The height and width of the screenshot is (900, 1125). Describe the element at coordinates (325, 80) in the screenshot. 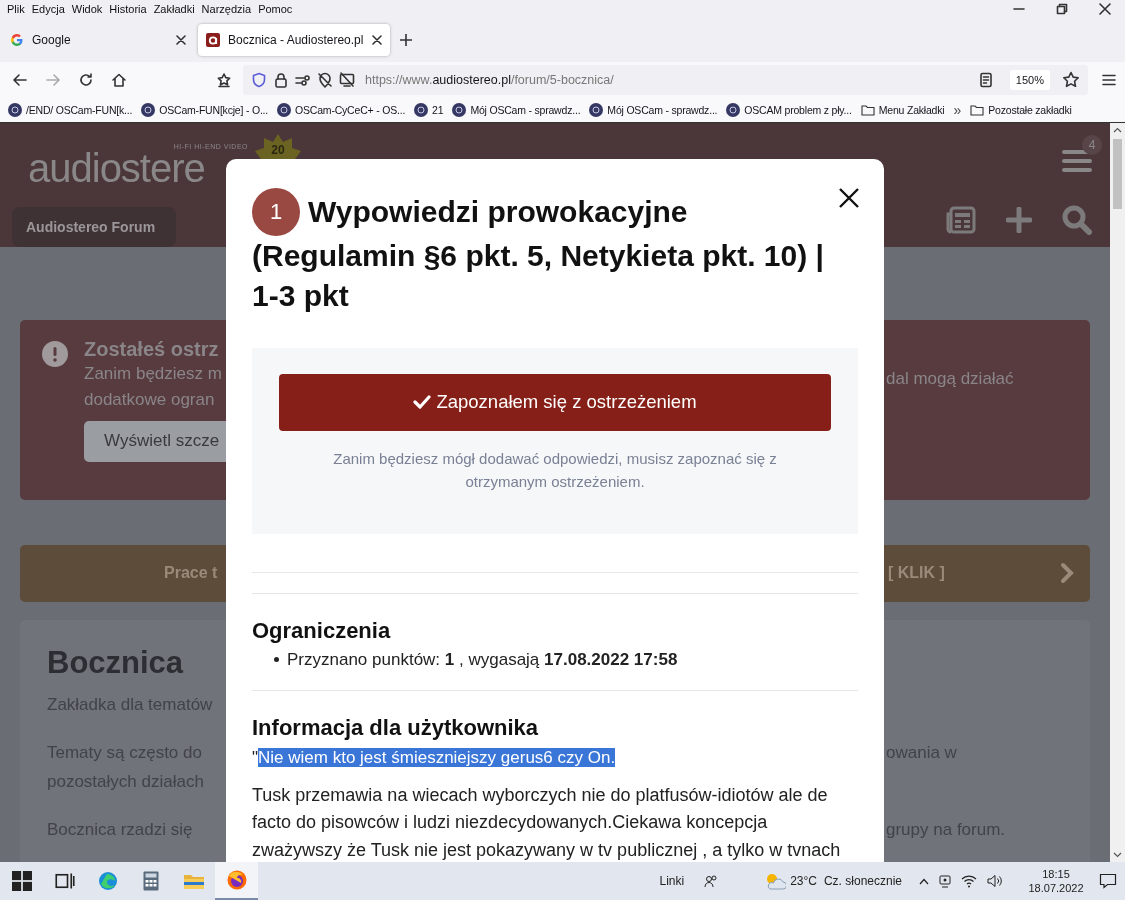

I see `blocked-location-icon` at that location.